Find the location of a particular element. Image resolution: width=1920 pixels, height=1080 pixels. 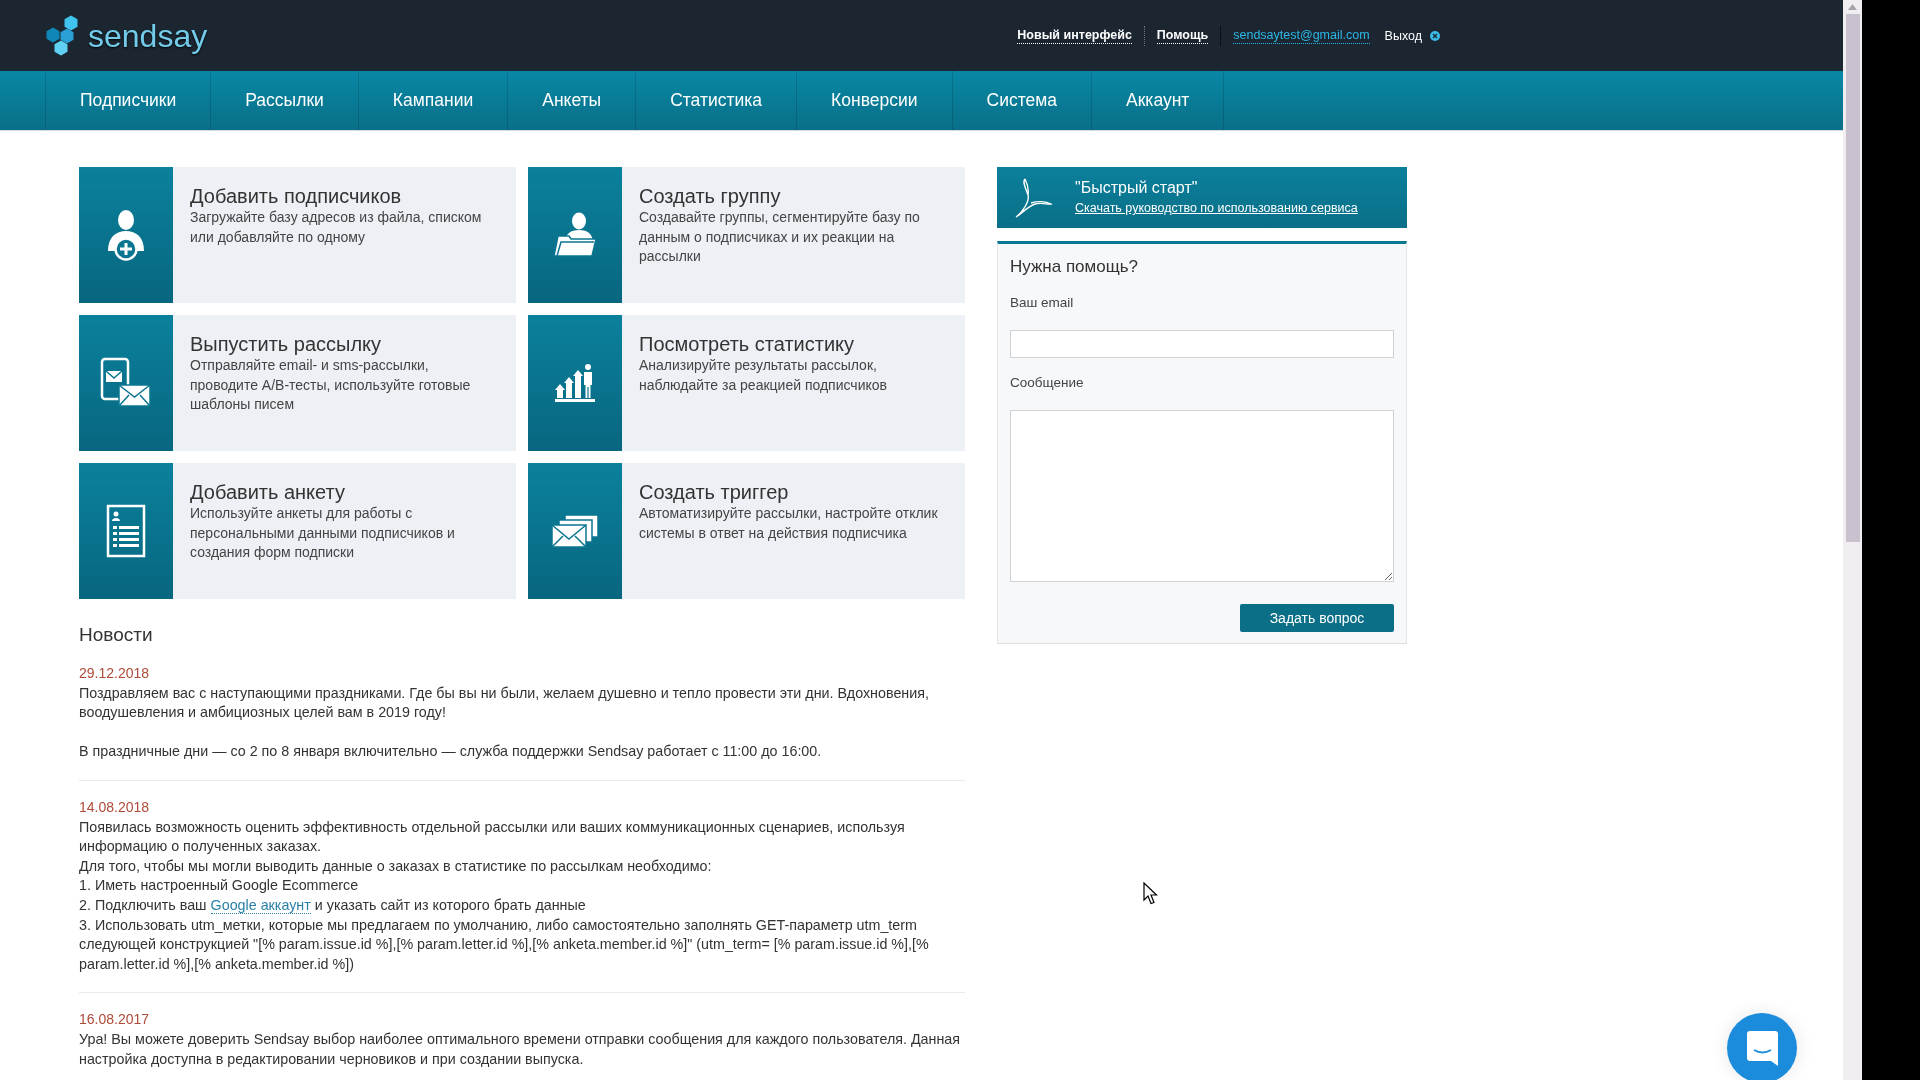

news-date: 16.08.2017 is located at coordinates (115, 1020).